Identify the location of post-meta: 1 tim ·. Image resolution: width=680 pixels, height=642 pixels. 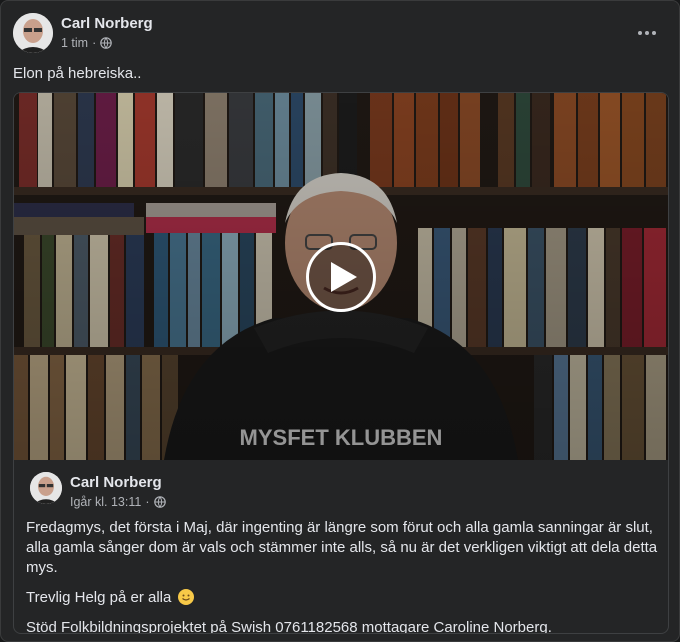
(87, 43).